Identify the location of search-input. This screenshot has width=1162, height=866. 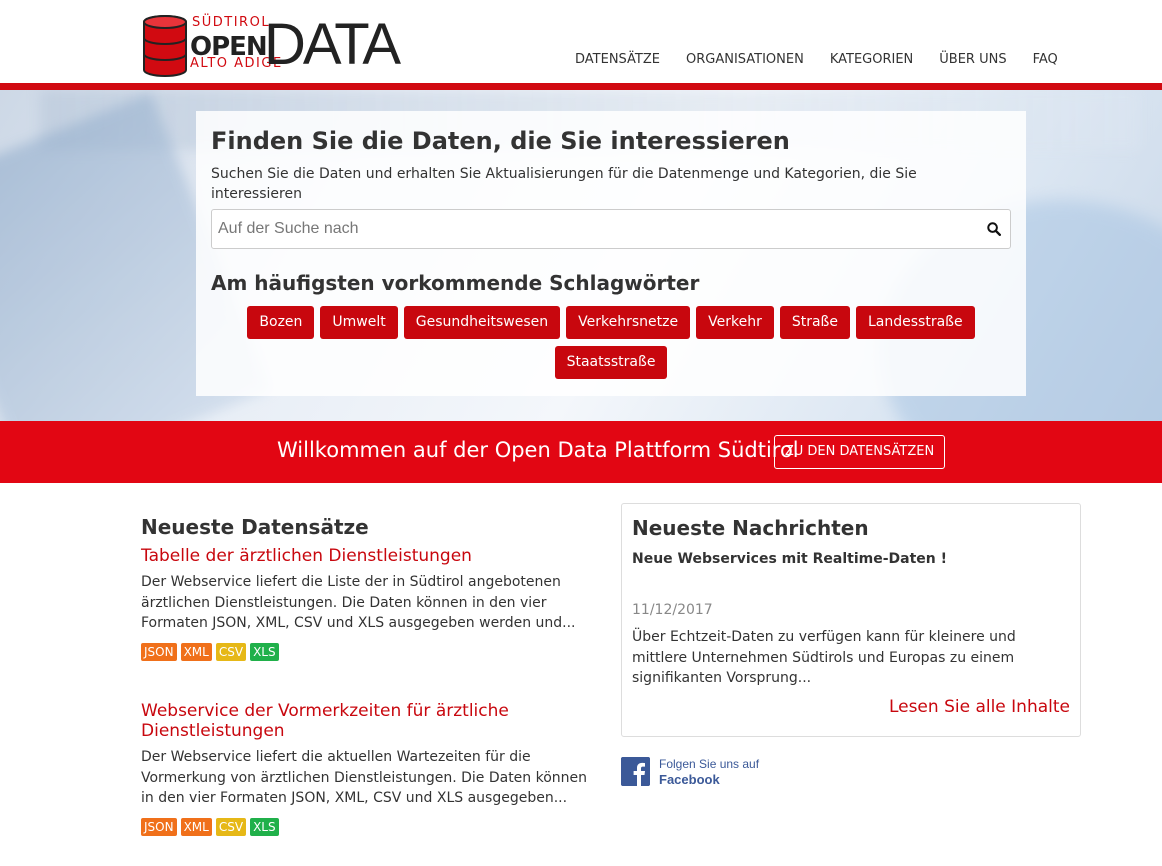
(592, 229).